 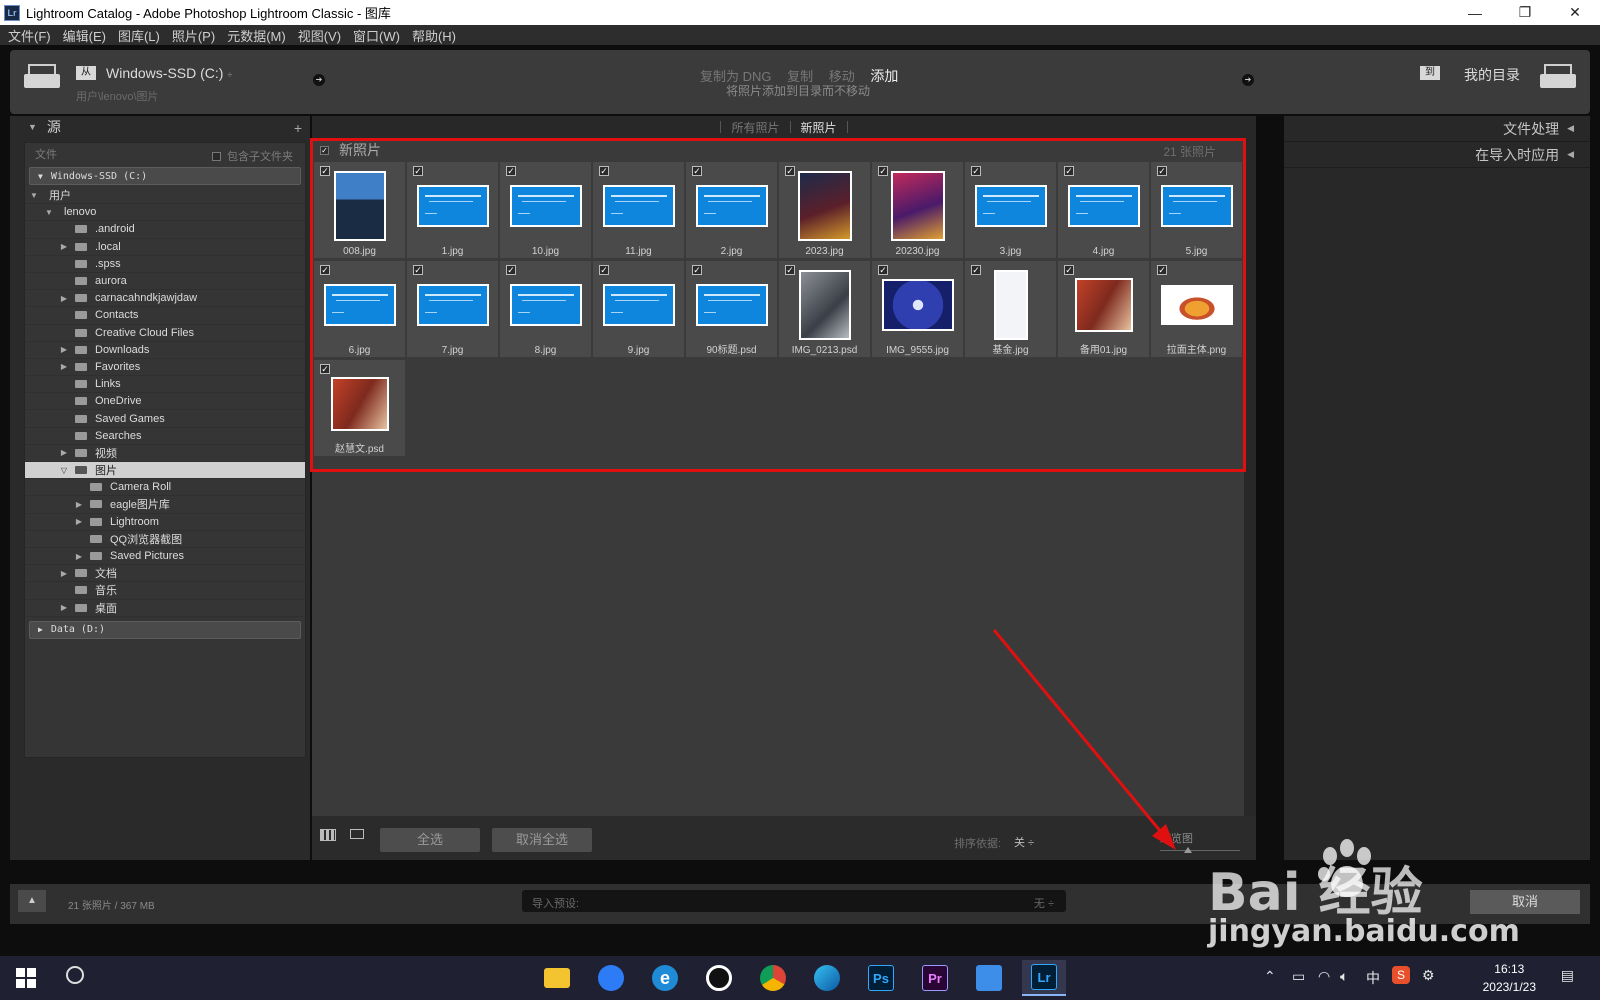 I want to click on add-source-icon: +, so click(x=298, y=128).